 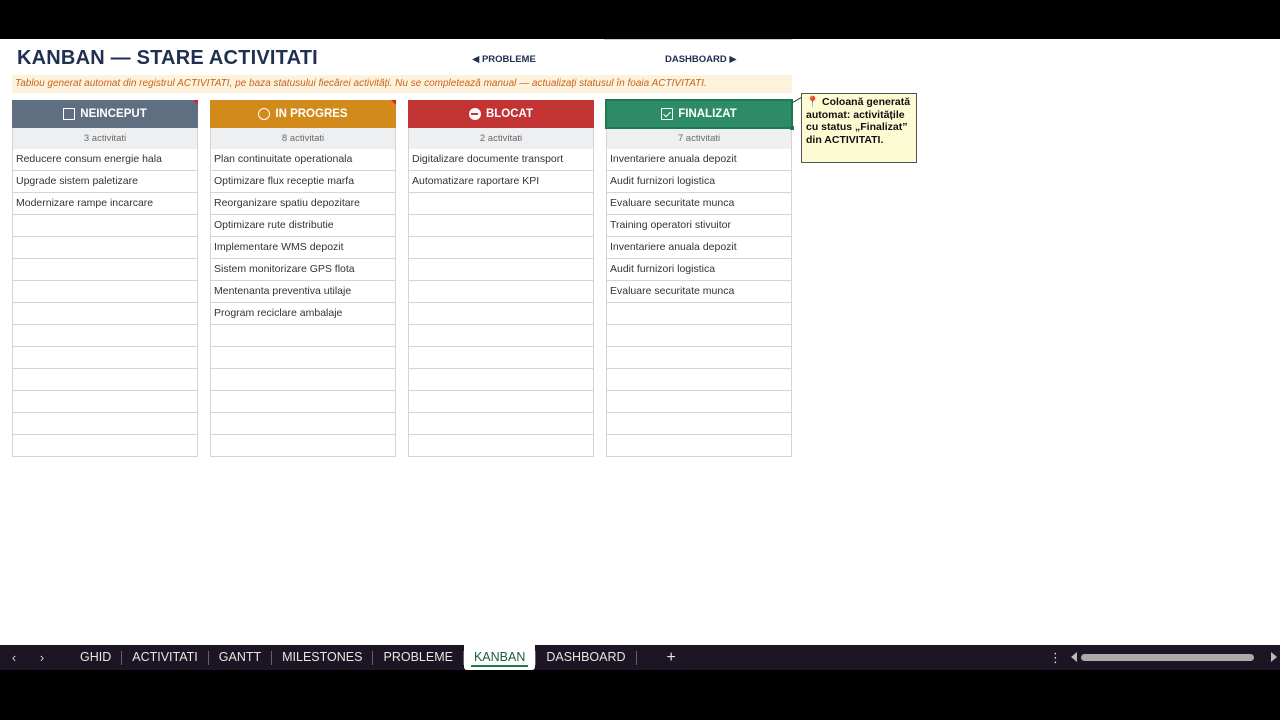 I want to click on kanban-card: Mentenanta preventiva utilaje, so click(x=303, y=292).